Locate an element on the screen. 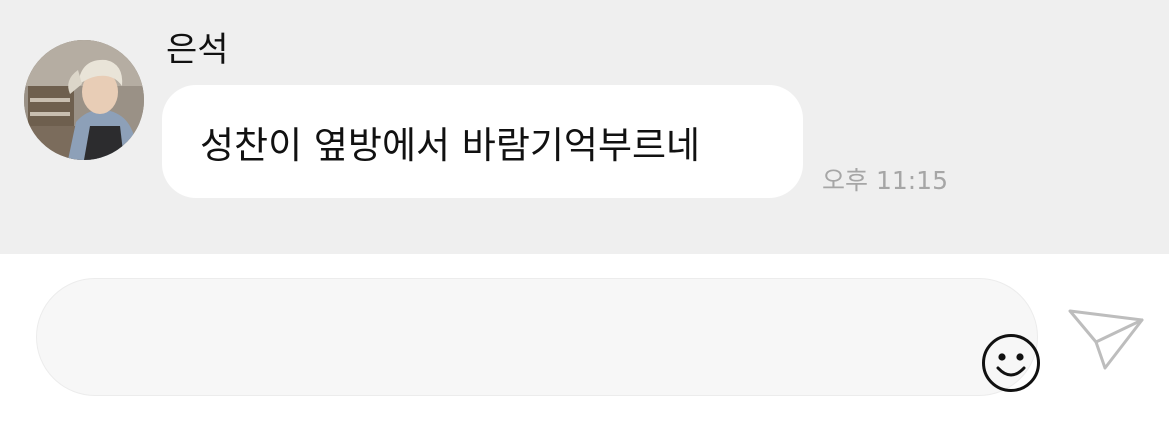  avatar-photo is located at coordinates (84, 100).